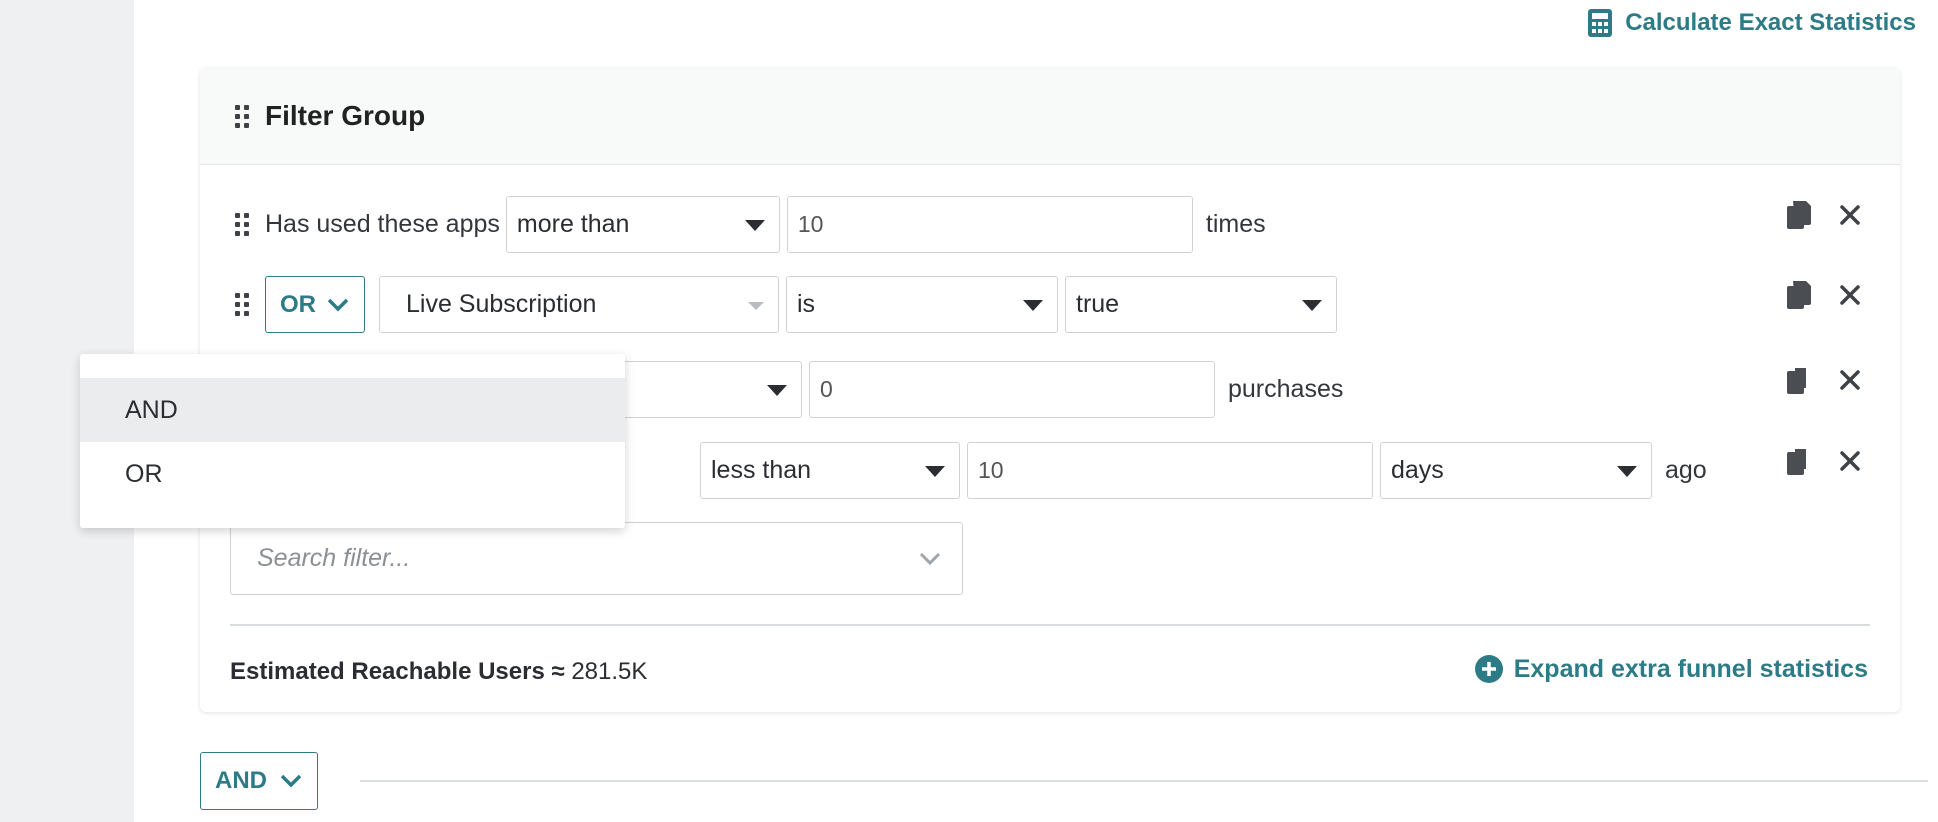 This screenshot has width=1938, height=822. I want to click on filter-label: Has used these apps, so click(382, 224).